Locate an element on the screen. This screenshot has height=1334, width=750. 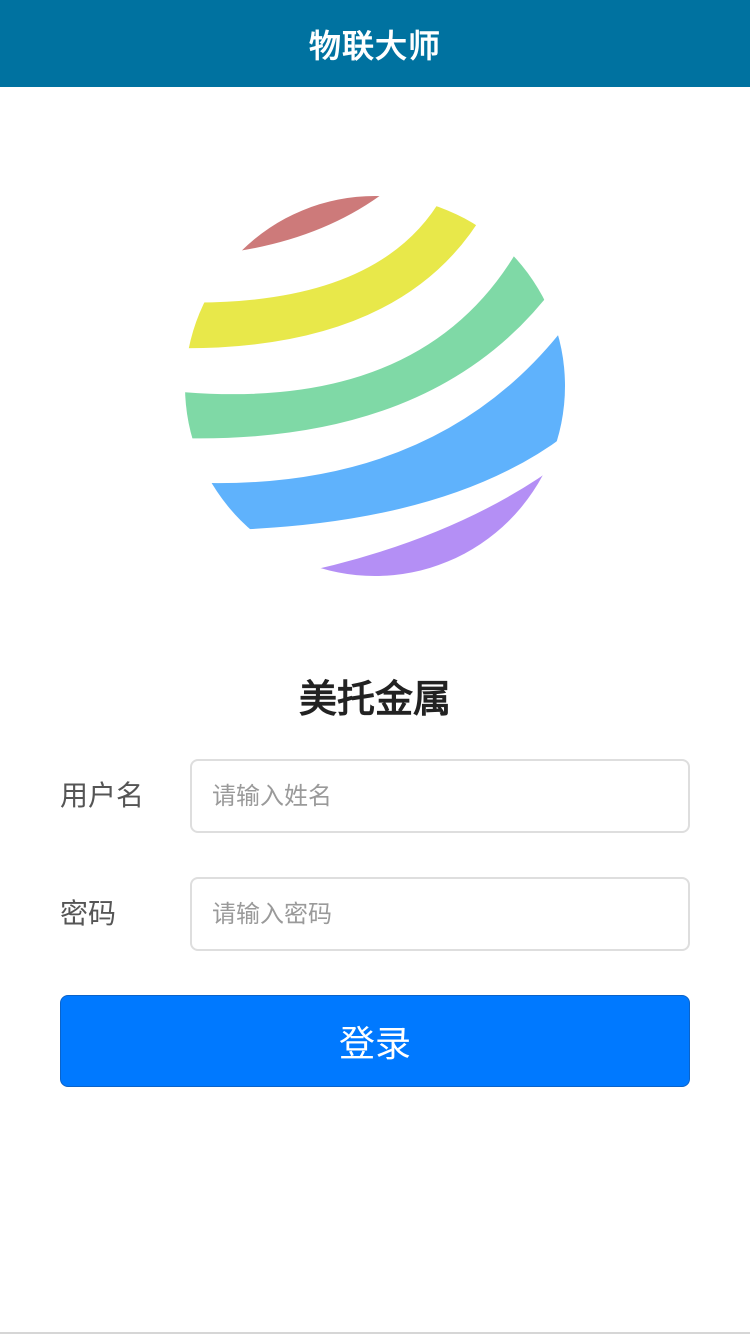
login-button: 登录 is located at coordinates (375, 1041).